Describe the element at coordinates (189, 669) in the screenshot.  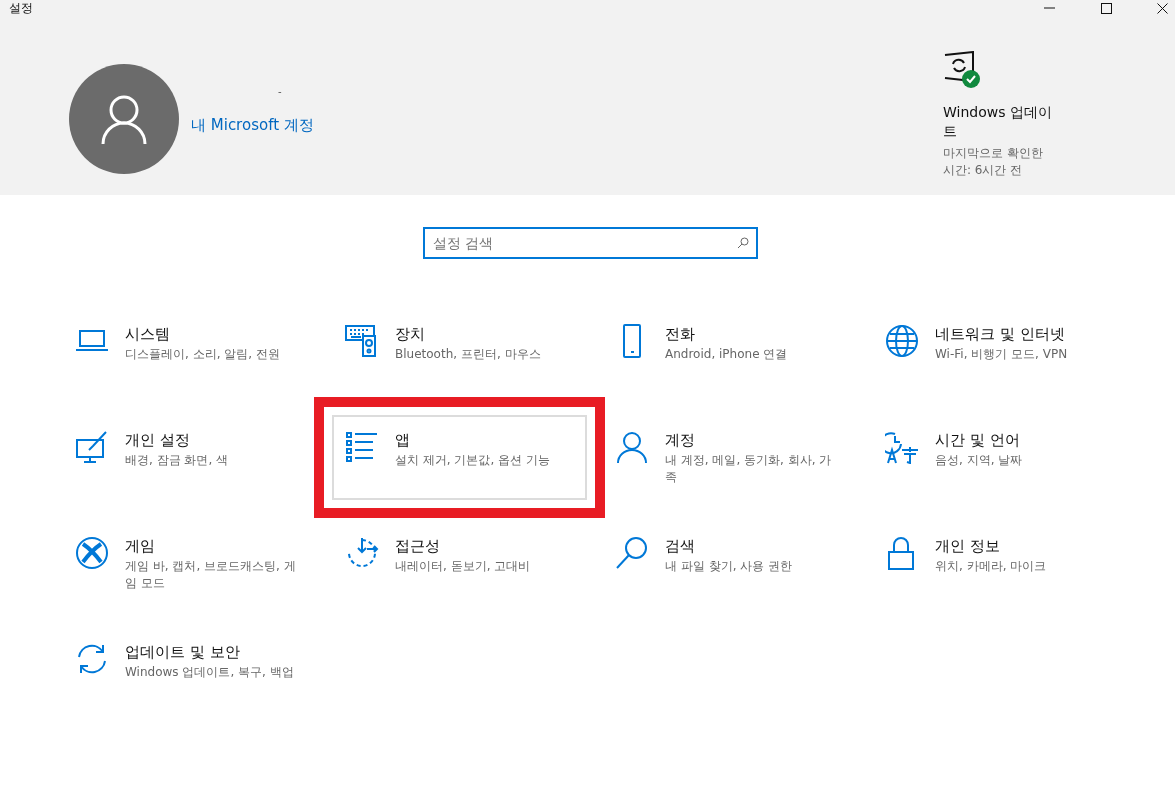
I see `category-tile: 업데이트 및 보안 Windows 업데이트, 복구, 백업` at that location.